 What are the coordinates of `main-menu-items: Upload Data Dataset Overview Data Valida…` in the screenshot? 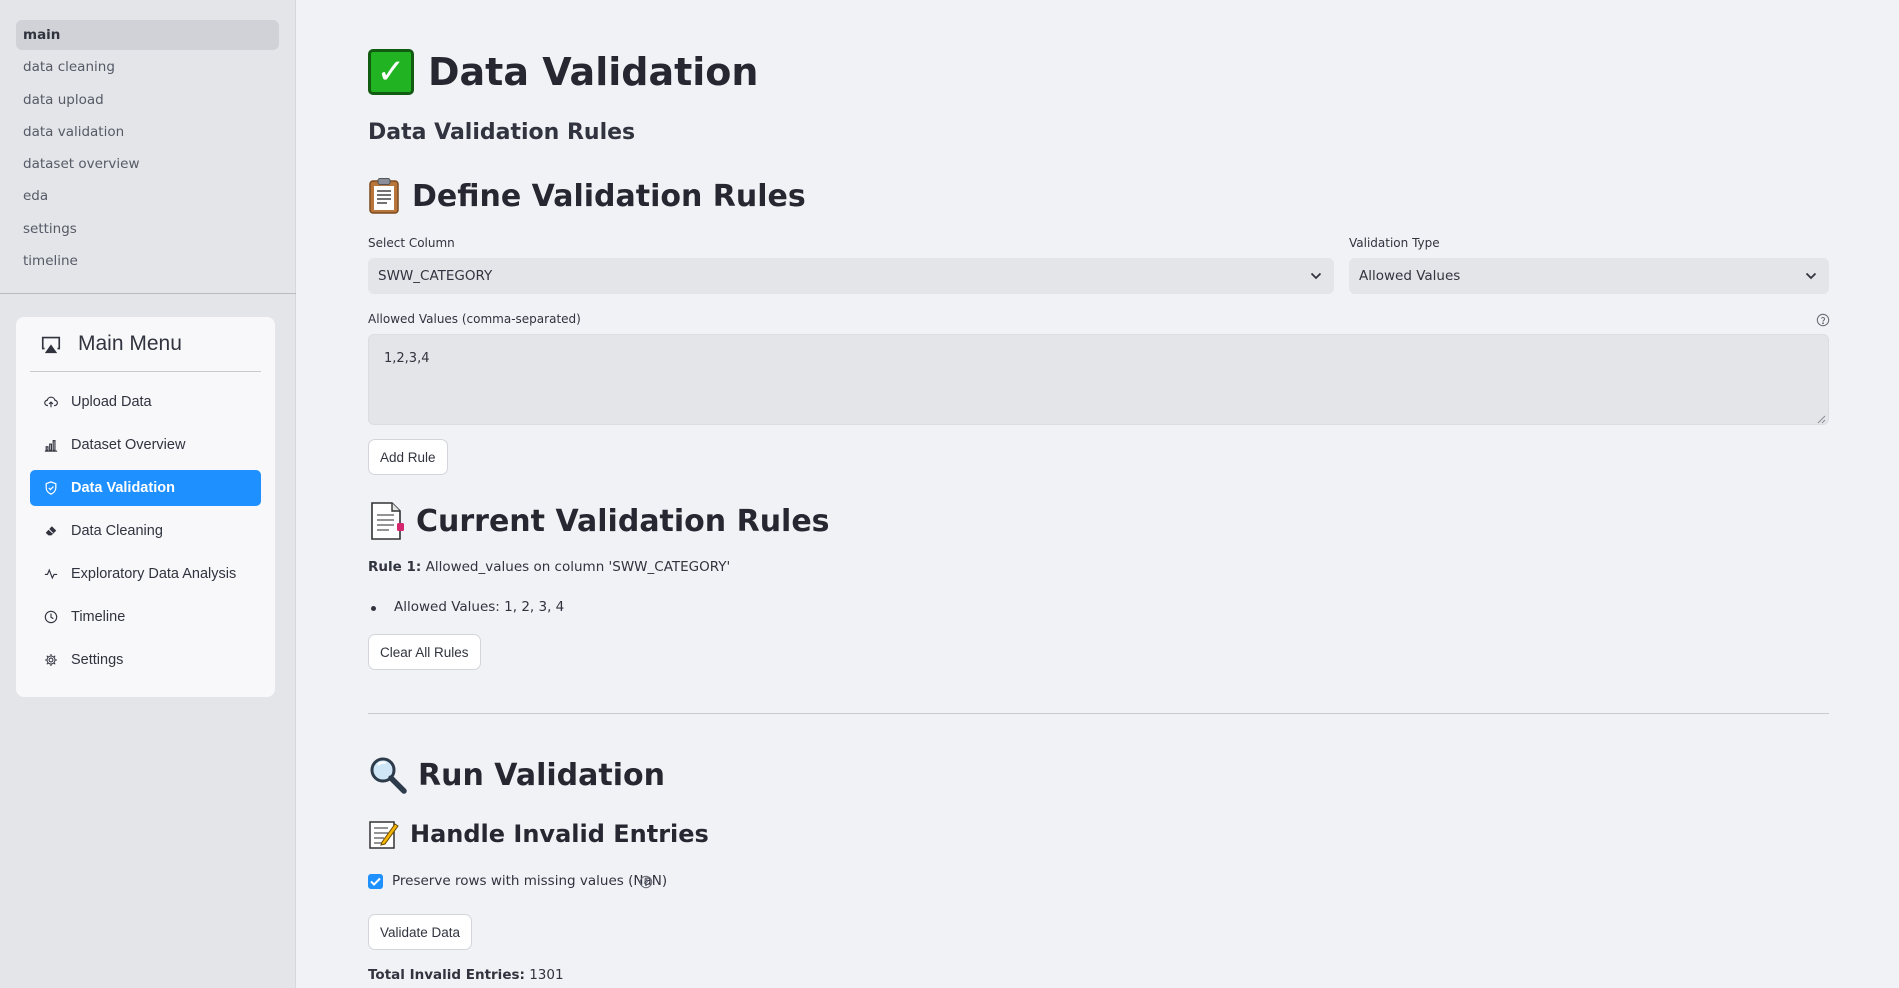 It's located at (145, 531).